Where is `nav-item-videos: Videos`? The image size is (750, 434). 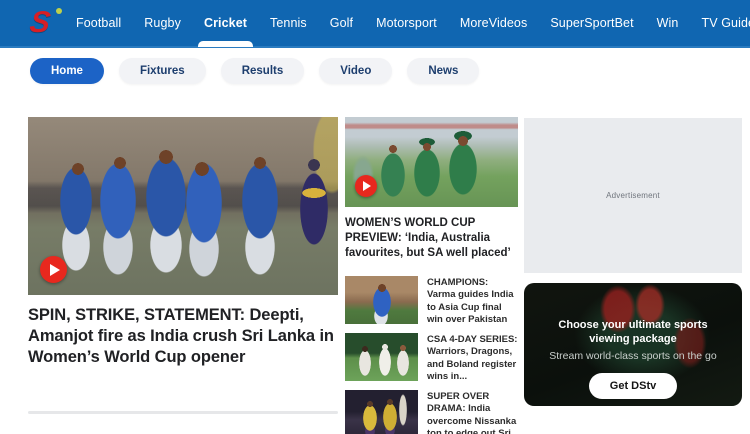
nav-item-videos: Videos is located at coordinates (508, 23).